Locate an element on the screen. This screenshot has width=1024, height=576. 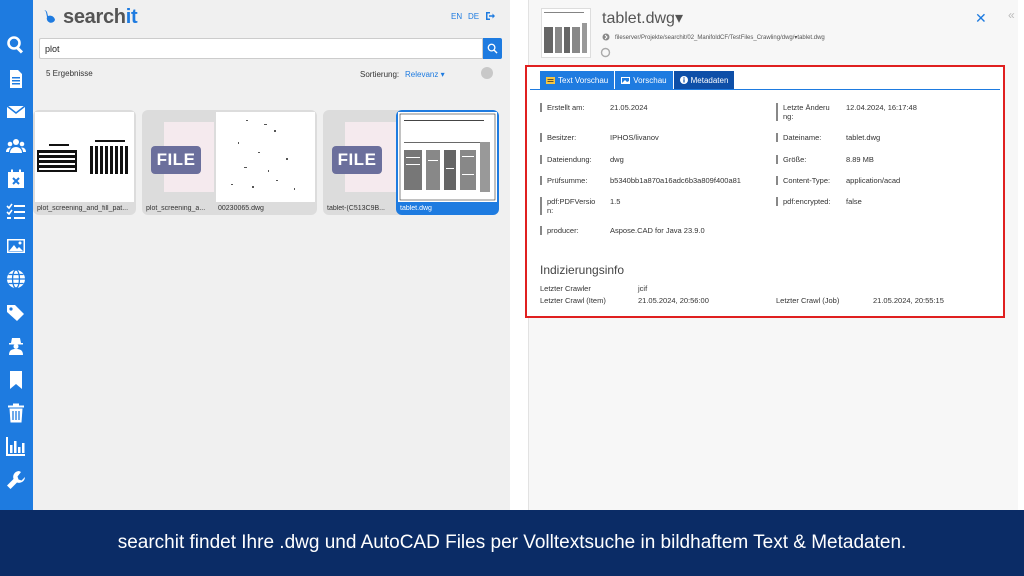
text-preview-icon is located at coordinates (550, 80).